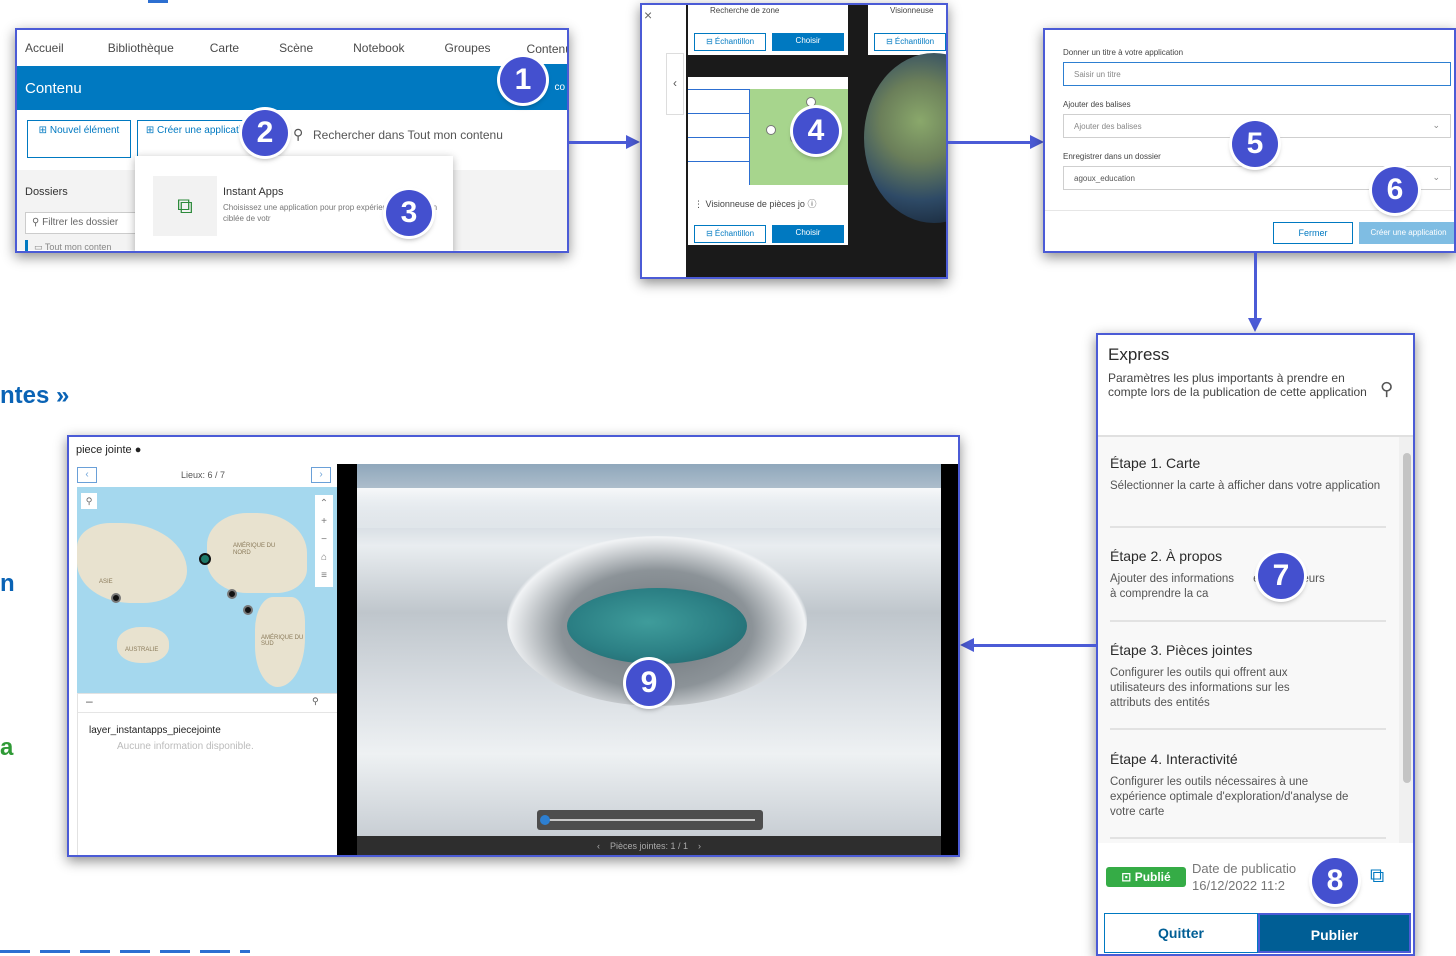  I want to click on all-content-label: Tout mon conten, so click(78, 247).